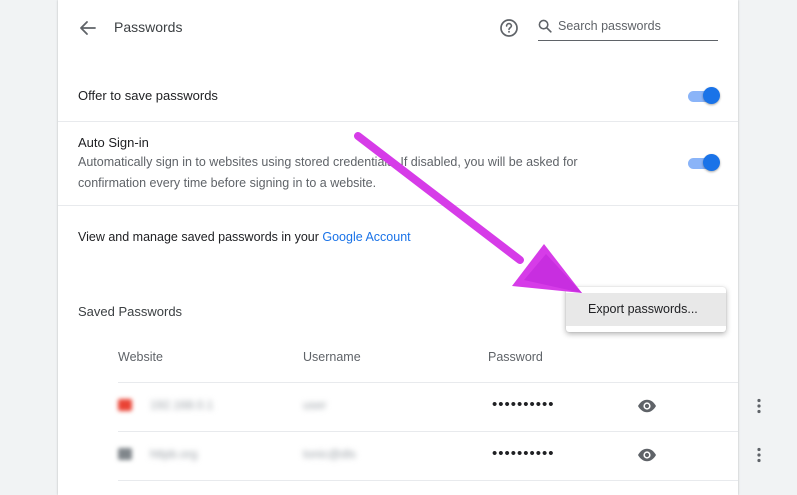 The width and height of the screenshot is (797, 495). What do you see at coordinates (637, 26) in the screenshot?
I see `search-input` at bounding box center [637, 26].